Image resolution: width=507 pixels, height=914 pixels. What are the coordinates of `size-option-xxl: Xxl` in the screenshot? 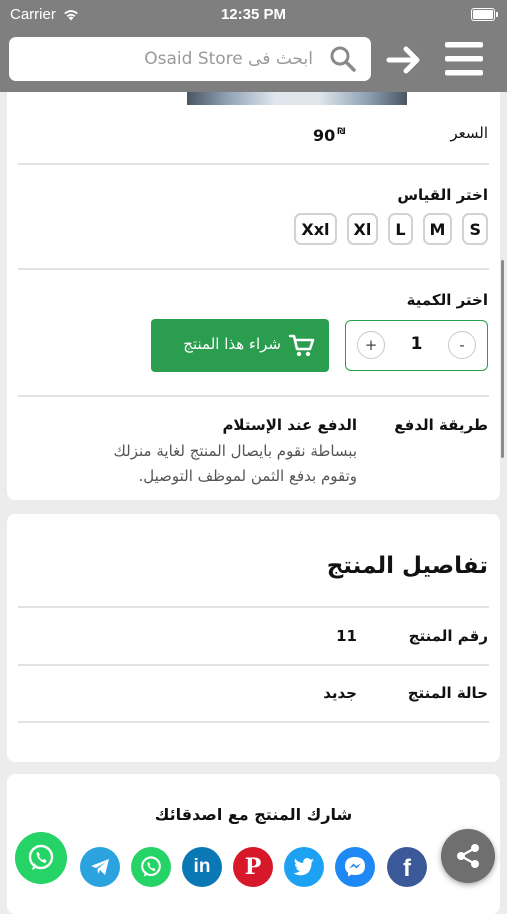 It's located at (315, 229).